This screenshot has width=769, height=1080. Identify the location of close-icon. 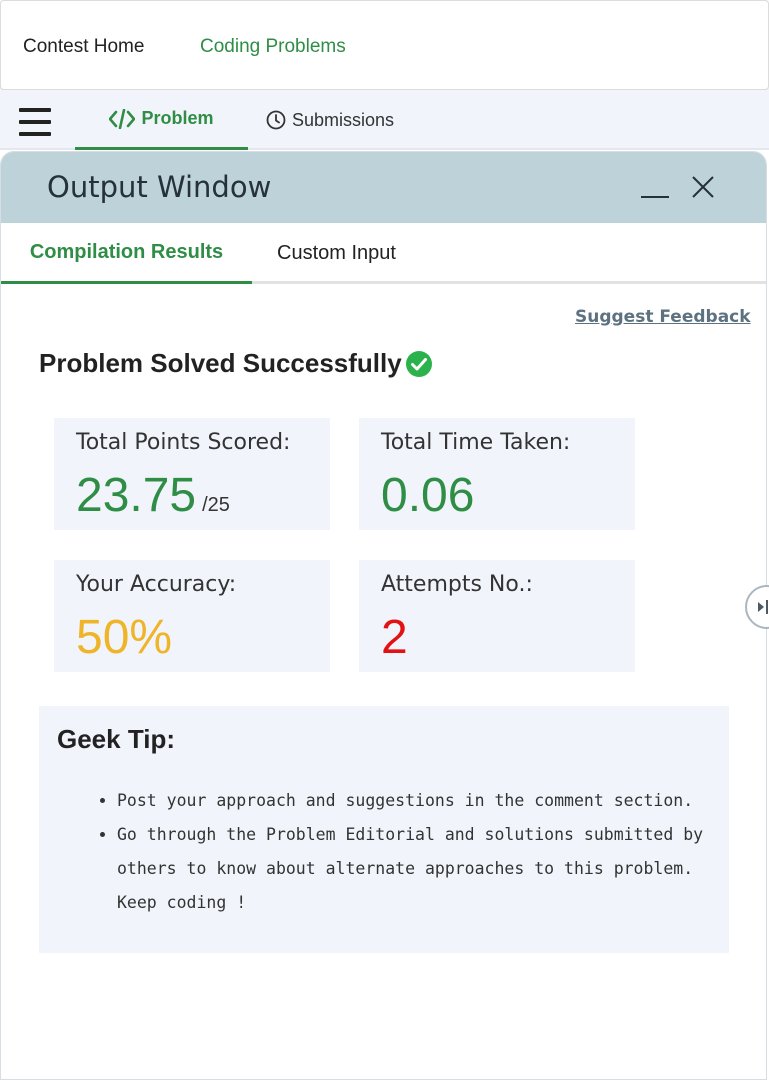
(703, 187).